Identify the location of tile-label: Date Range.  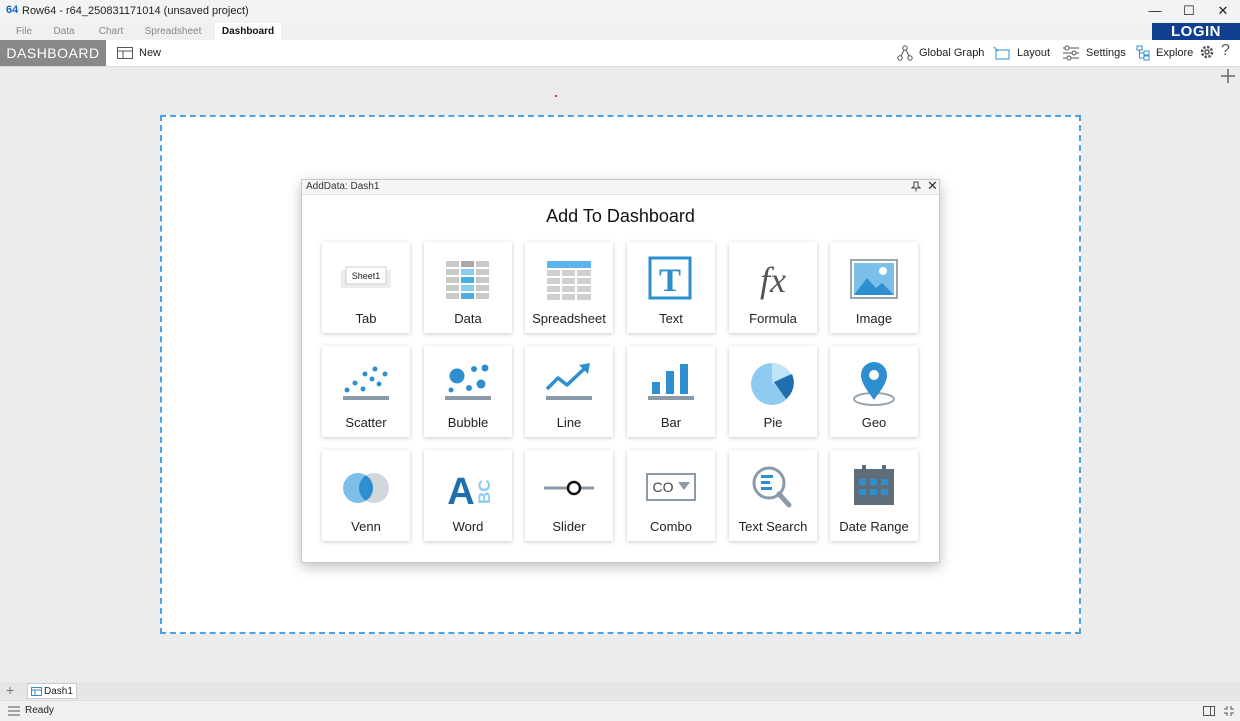
(874, 526).